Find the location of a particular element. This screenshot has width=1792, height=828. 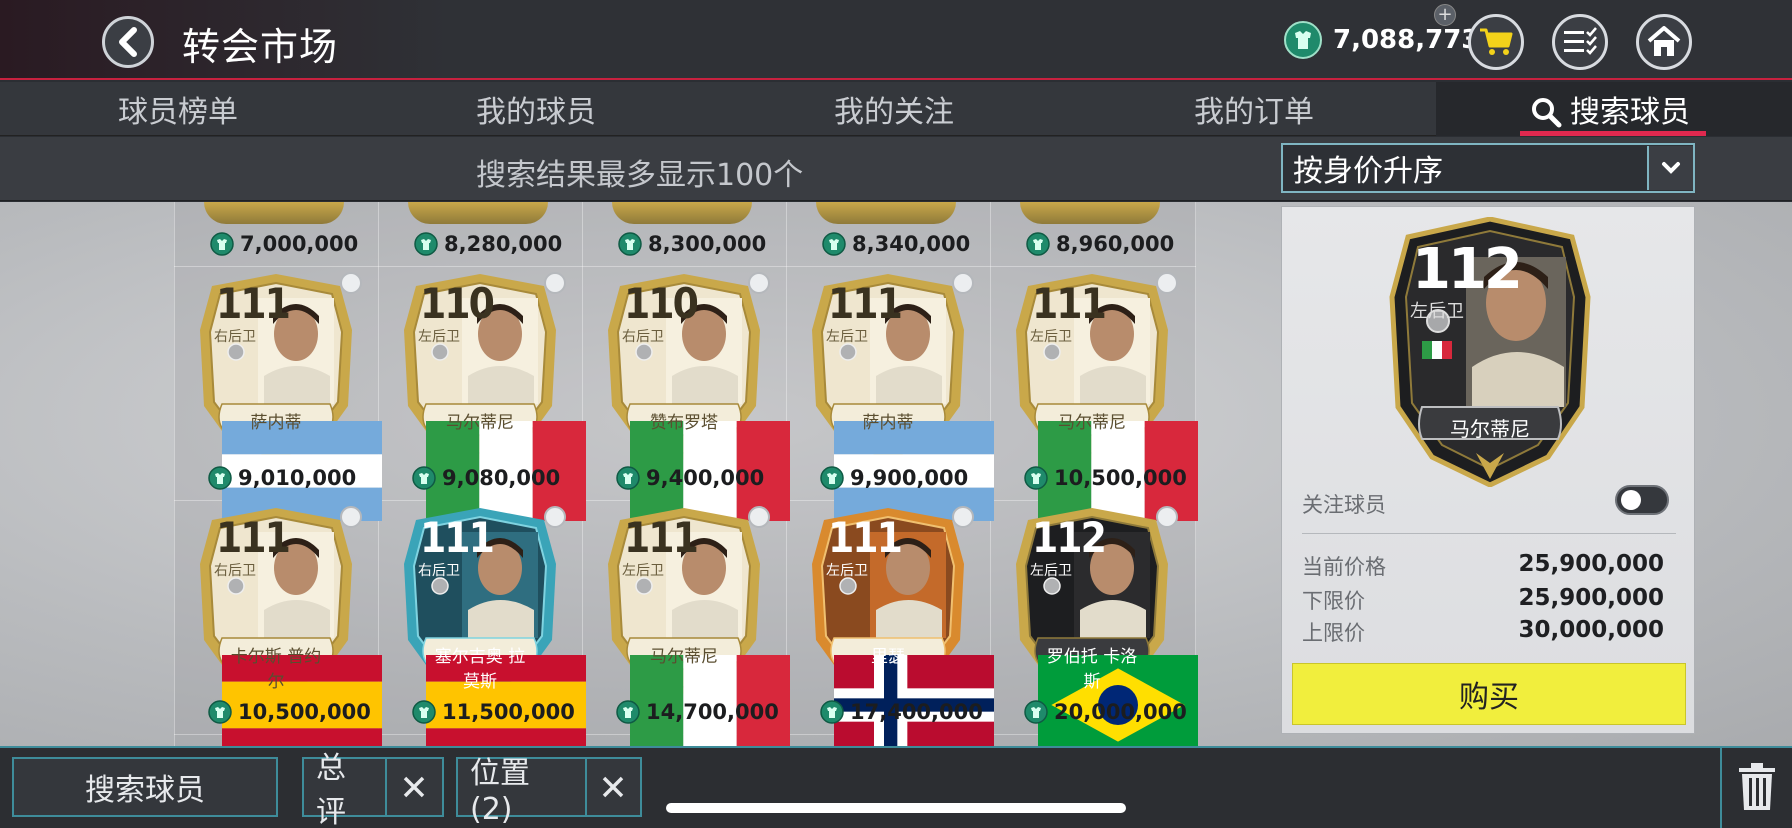

card-price-value: 10,500,000 is located at coordinates (304, 712).